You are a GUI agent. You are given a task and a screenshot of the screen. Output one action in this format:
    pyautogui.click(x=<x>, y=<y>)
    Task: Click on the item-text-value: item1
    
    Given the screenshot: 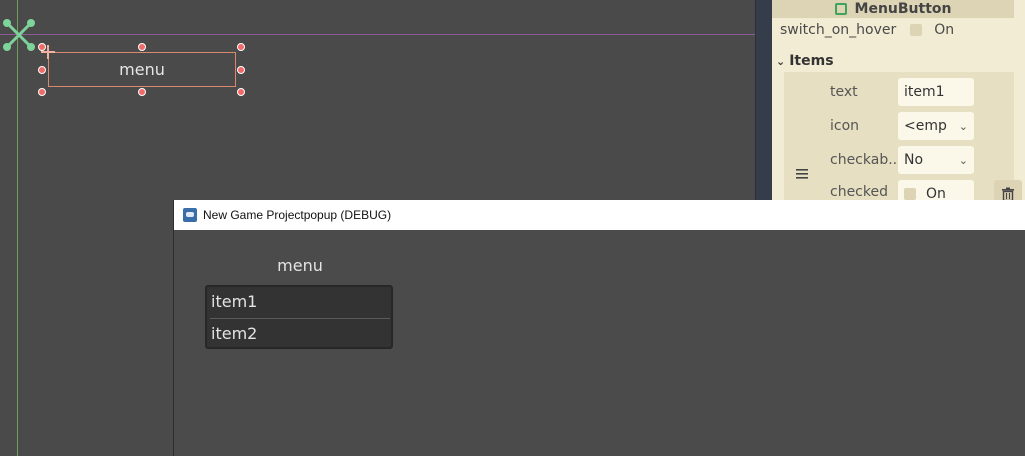 What is the action you would take?
    pyautogui.click(x=924, y=92)
    